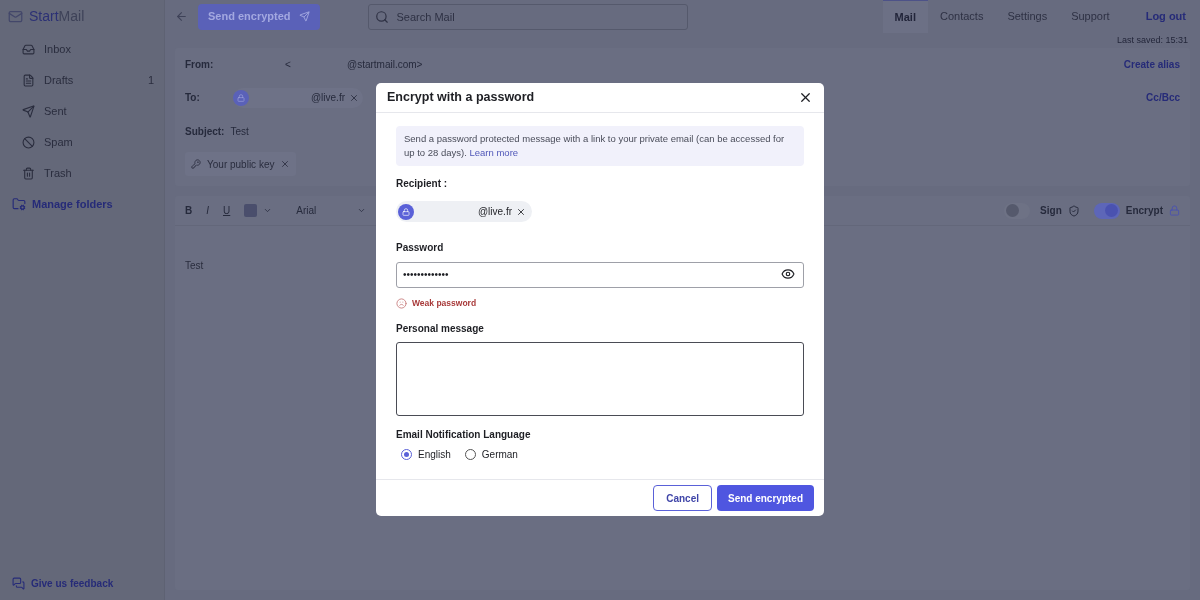  I want to click on font-select: Arial, so click(331, 210).